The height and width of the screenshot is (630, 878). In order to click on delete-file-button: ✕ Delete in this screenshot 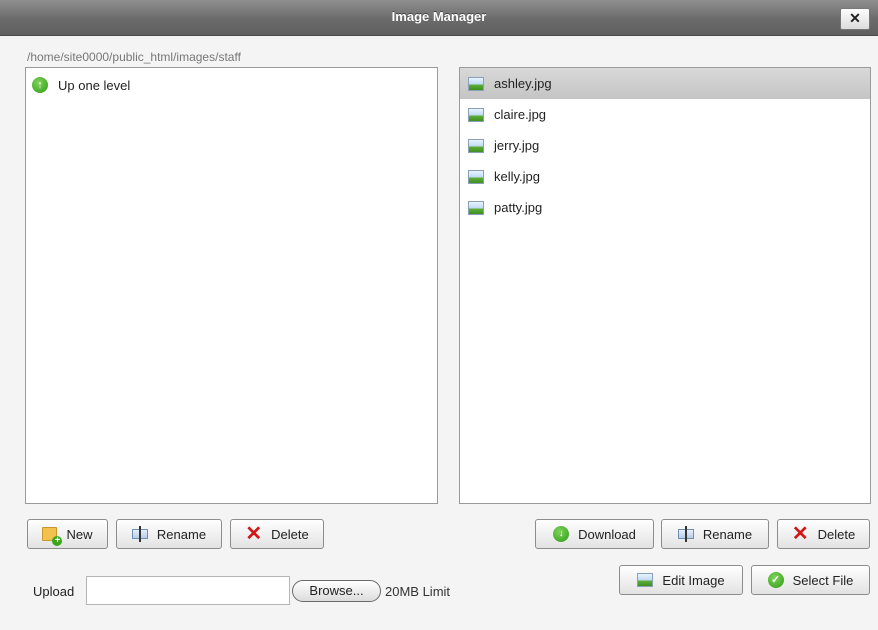, I will do `click(823, 534)`.